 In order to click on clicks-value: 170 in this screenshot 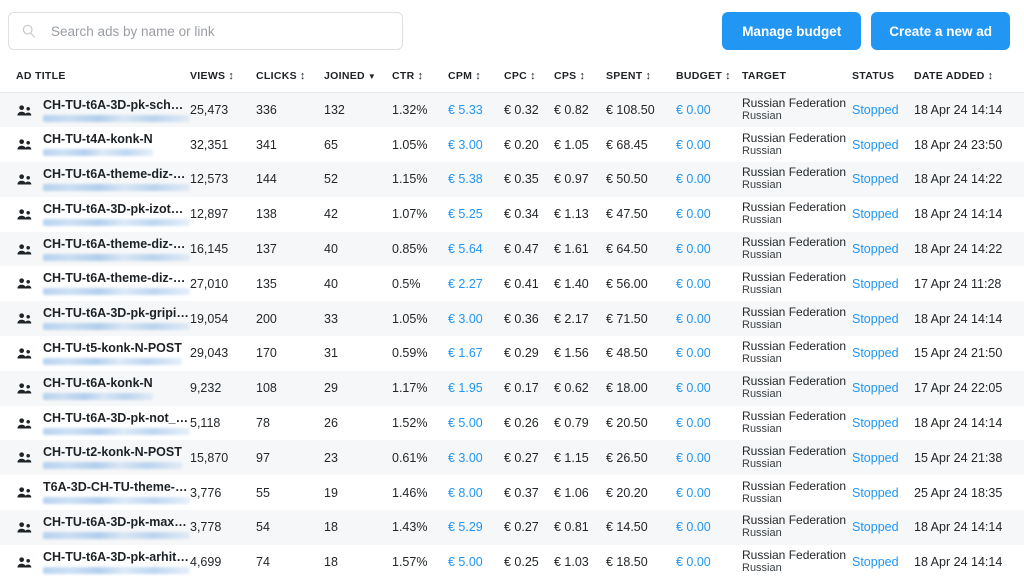, I will do `click(266, 353)`.